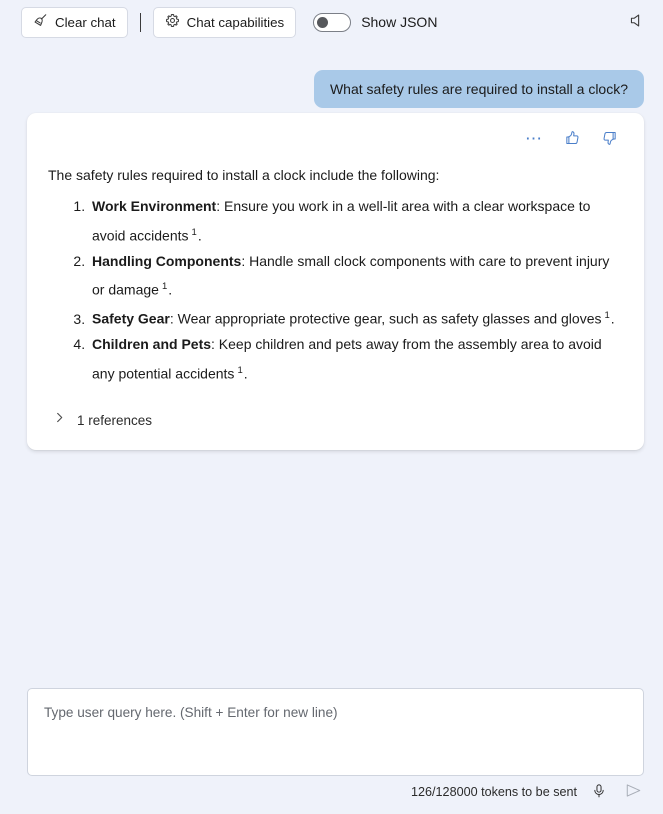 Image resolution: width=663 pixels, height=814 pixels. I want to click on clear-chat-button: Clear chat, so click(74, 22).